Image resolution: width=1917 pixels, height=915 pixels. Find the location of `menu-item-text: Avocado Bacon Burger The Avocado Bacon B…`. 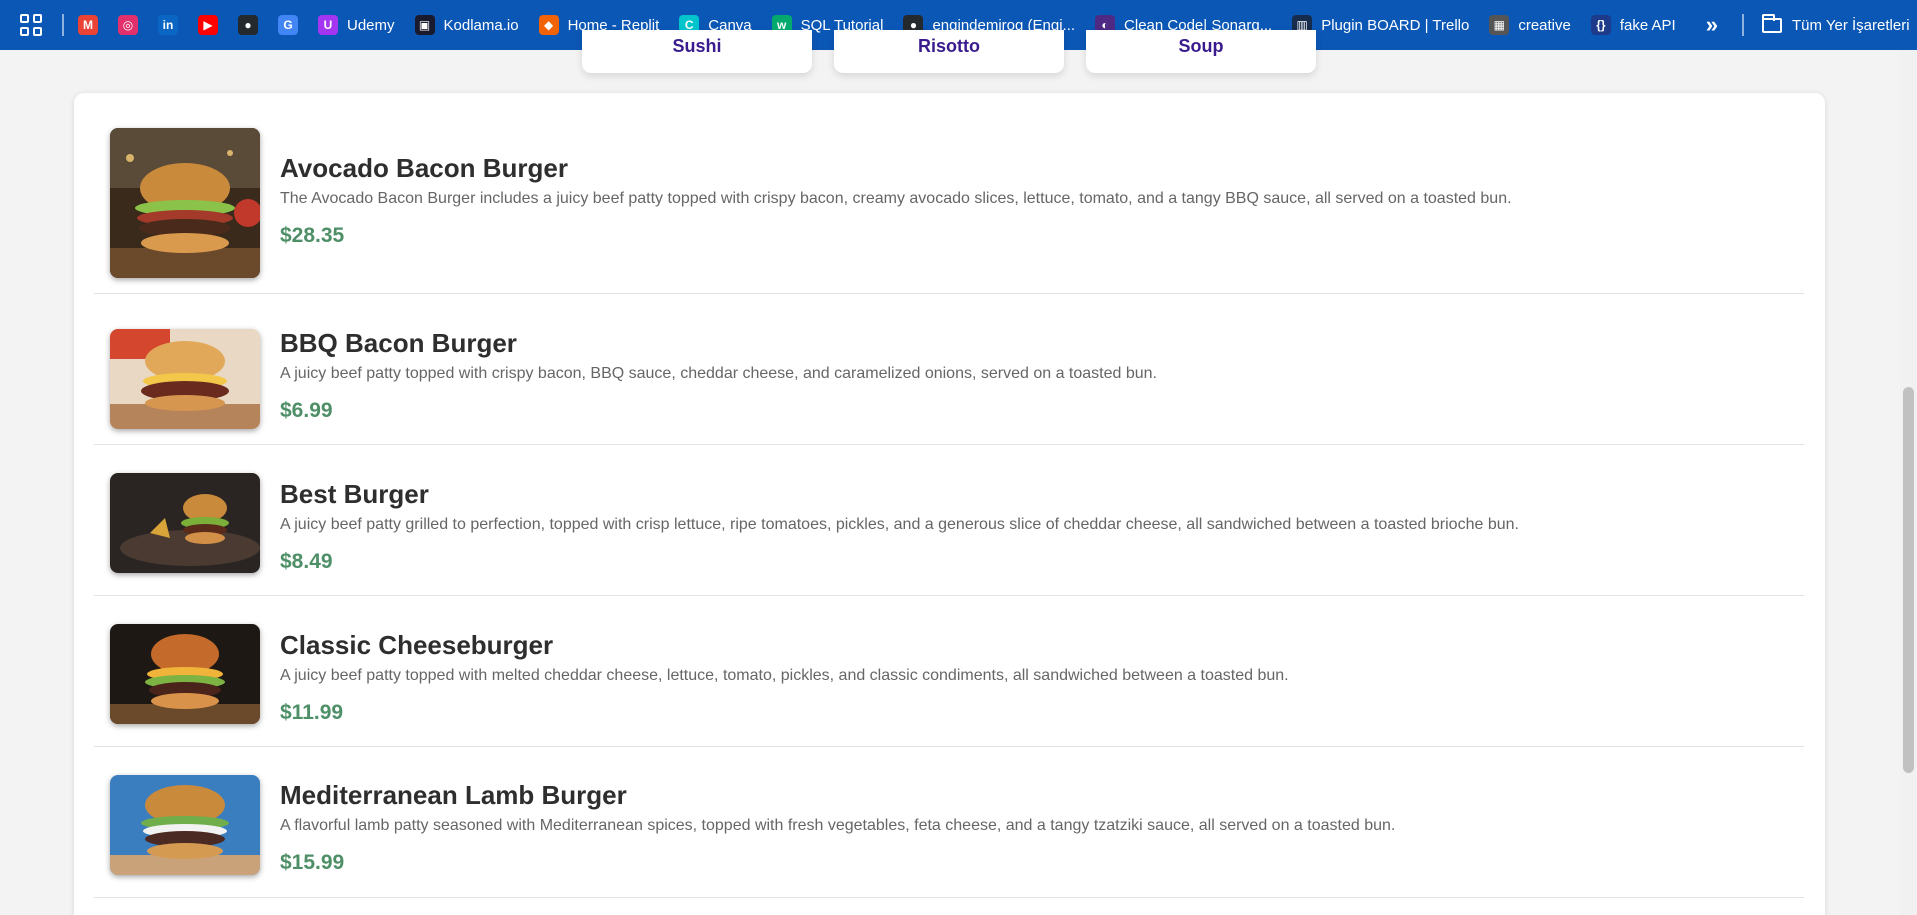

menu-item-text: Avocado Bacon Burger The Avocado Bacon B… is located at coordinates (1037, 200).